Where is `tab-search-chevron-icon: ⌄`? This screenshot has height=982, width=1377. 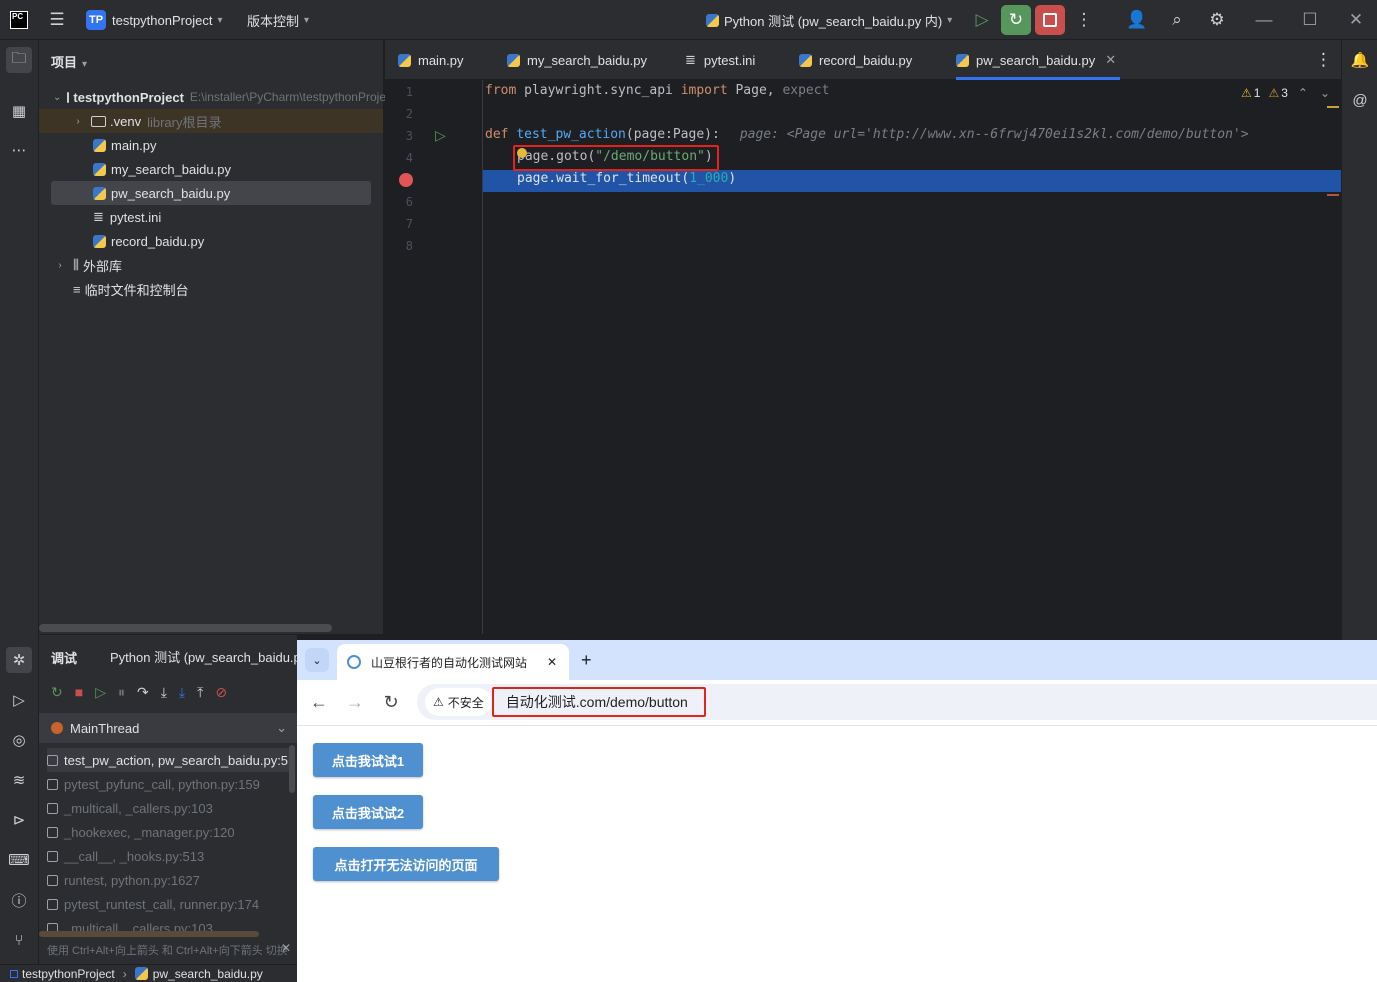
tab-search-chevron-icon: ⌄ is located at coordinates (317, 660).